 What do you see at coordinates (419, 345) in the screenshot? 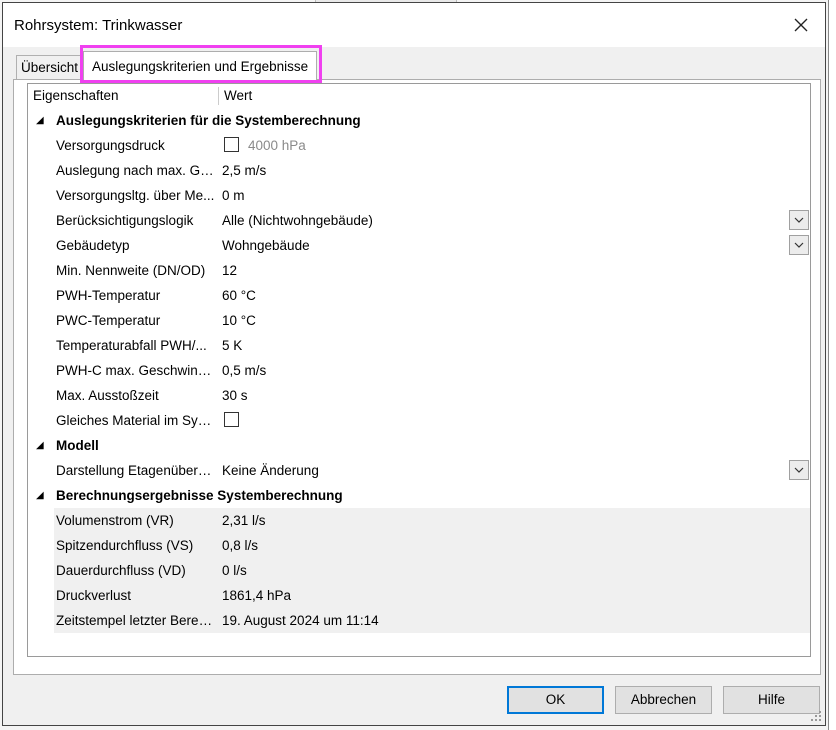
I see `property-row: Temperaturabfall PWH/... 5 K` at bounding box center [419, 345].